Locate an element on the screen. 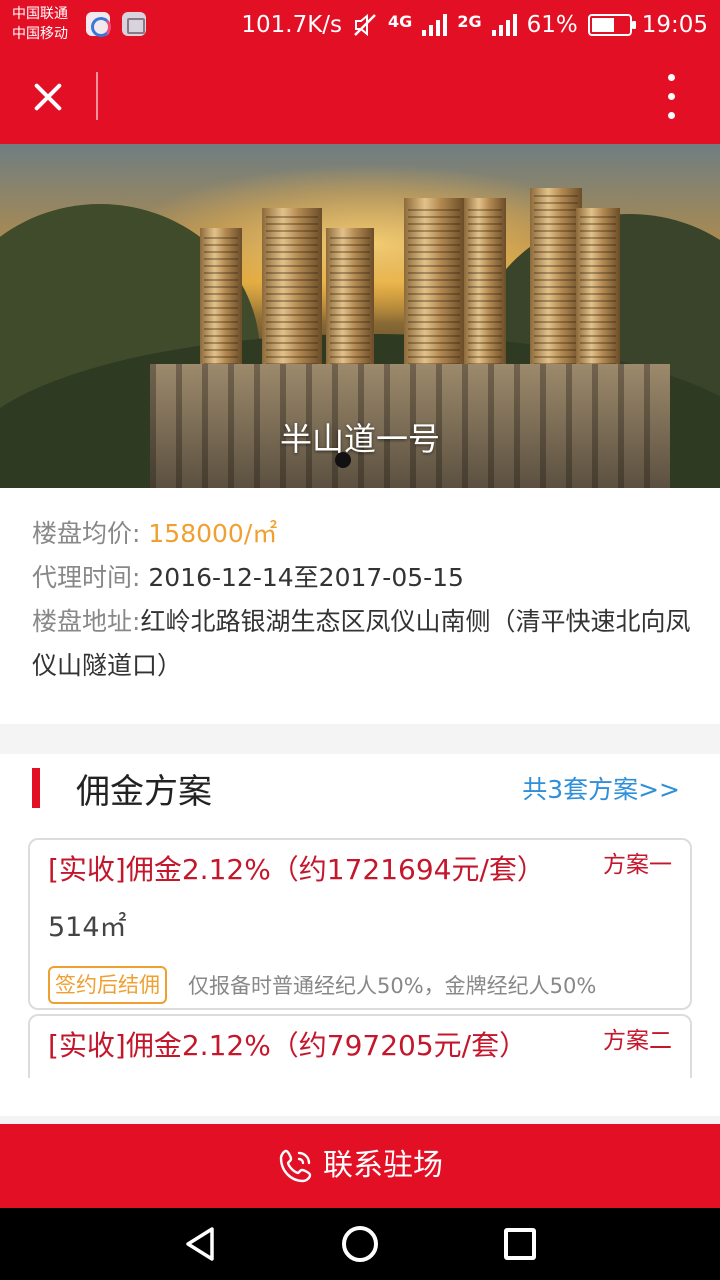  commission-plan-card: [实收]佣金2.12%（约797205元/套） 方案二 is located at coordinates (360, 1046).